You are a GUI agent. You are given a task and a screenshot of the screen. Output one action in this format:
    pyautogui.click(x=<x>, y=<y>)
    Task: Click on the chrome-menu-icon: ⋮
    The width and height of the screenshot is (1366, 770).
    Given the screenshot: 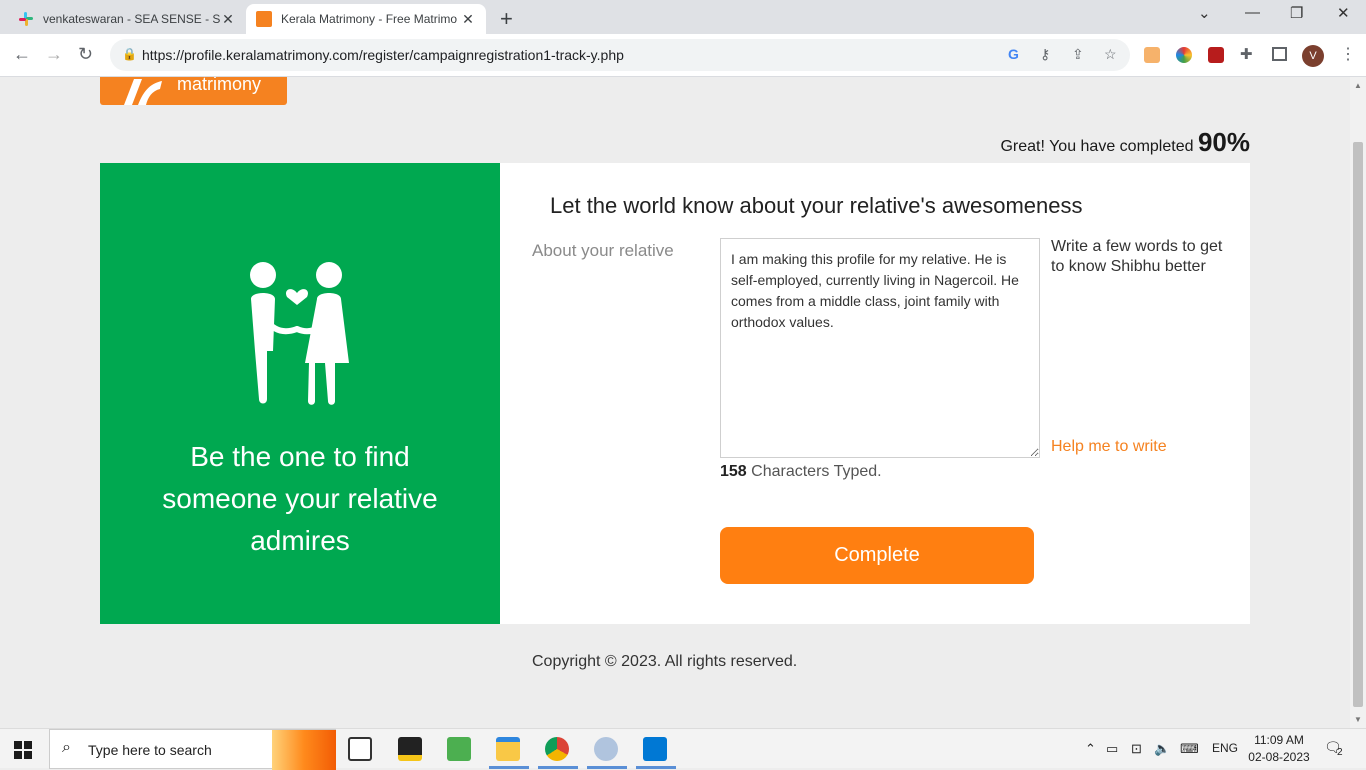 What is the action you would take?
    pyautogui.click(x=1348, y=54)
    